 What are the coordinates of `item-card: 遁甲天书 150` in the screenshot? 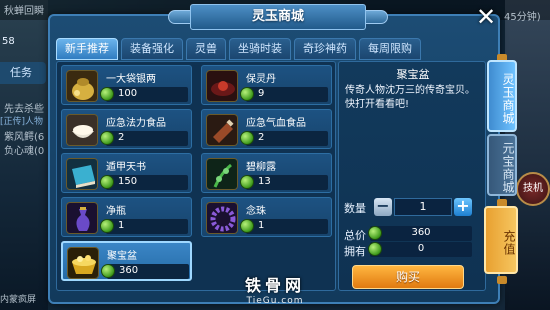 It's located at (126, 173).